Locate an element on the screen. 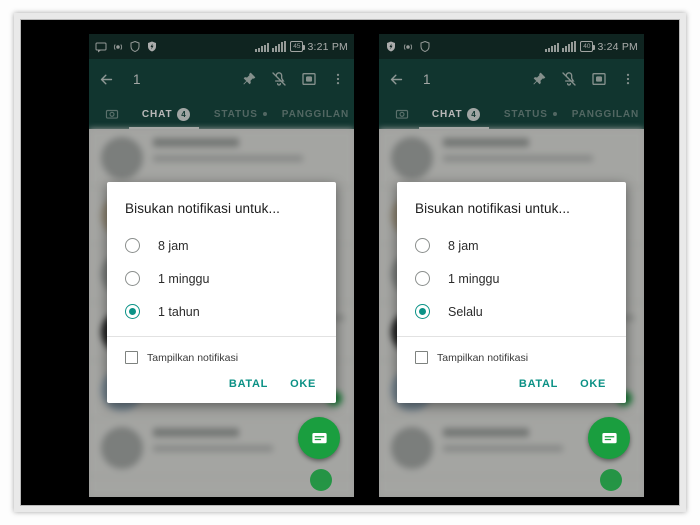 This screenshot has width=700, height=525. app-bar-right: 1 is located at coordinates (511, 79).